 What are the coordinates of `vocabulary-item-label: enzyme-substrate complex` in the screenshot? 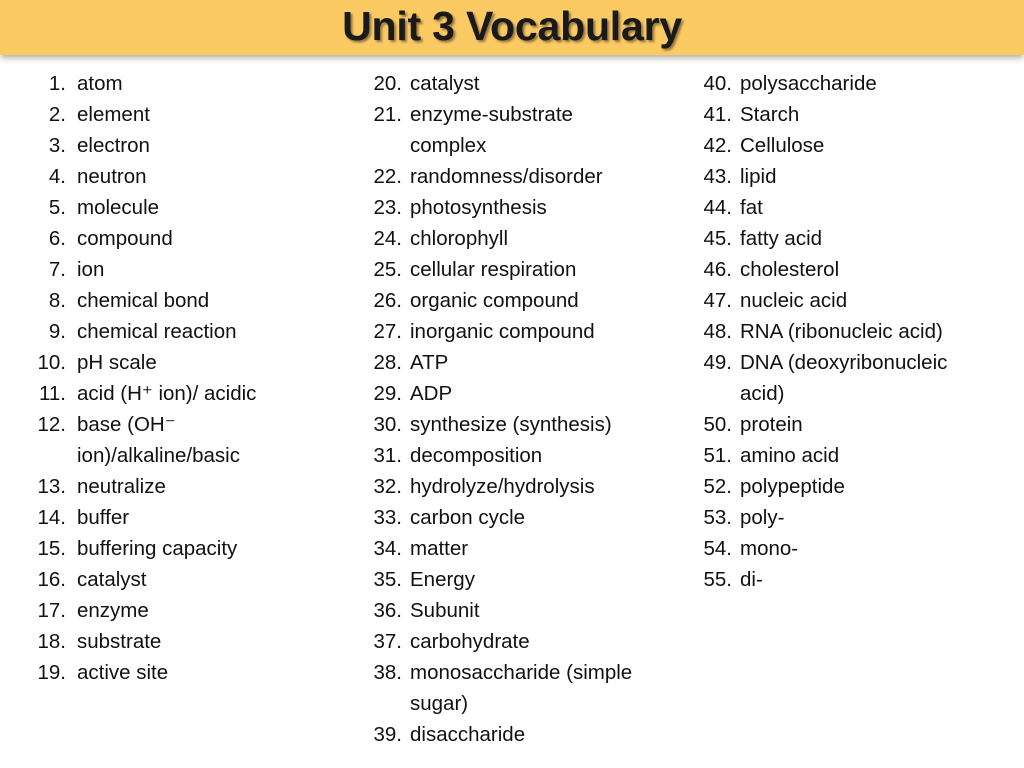 It's located at (491, 130).